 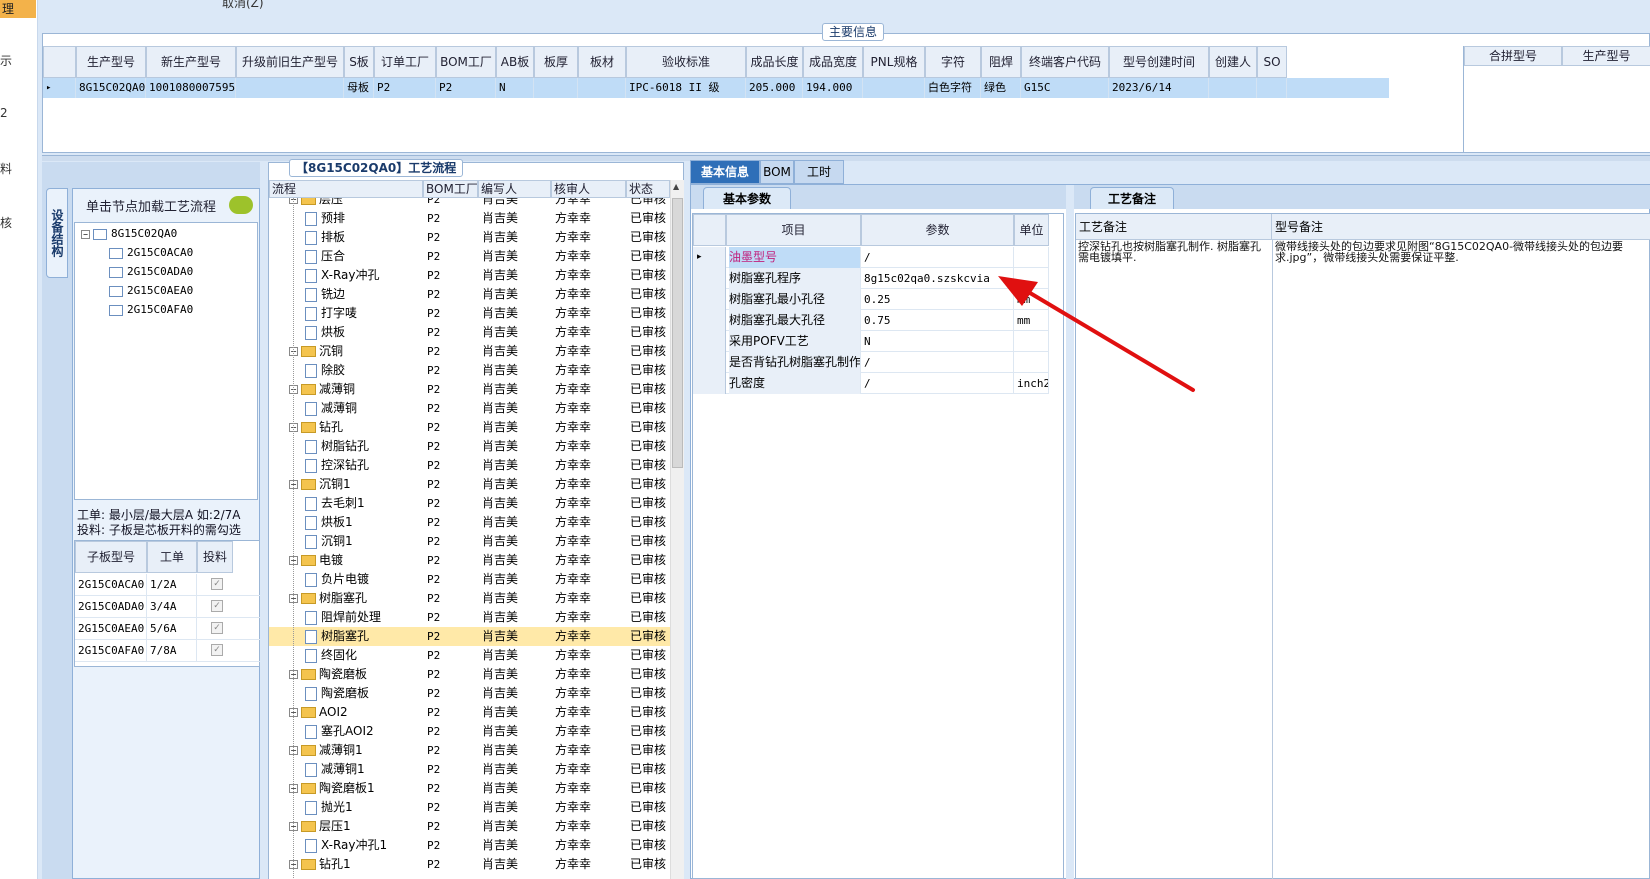 What do you see at coordinates (243, 5) in the screenshot?
I see `top-stub-button: 取消(Z)` at bounding box center [243, 5].